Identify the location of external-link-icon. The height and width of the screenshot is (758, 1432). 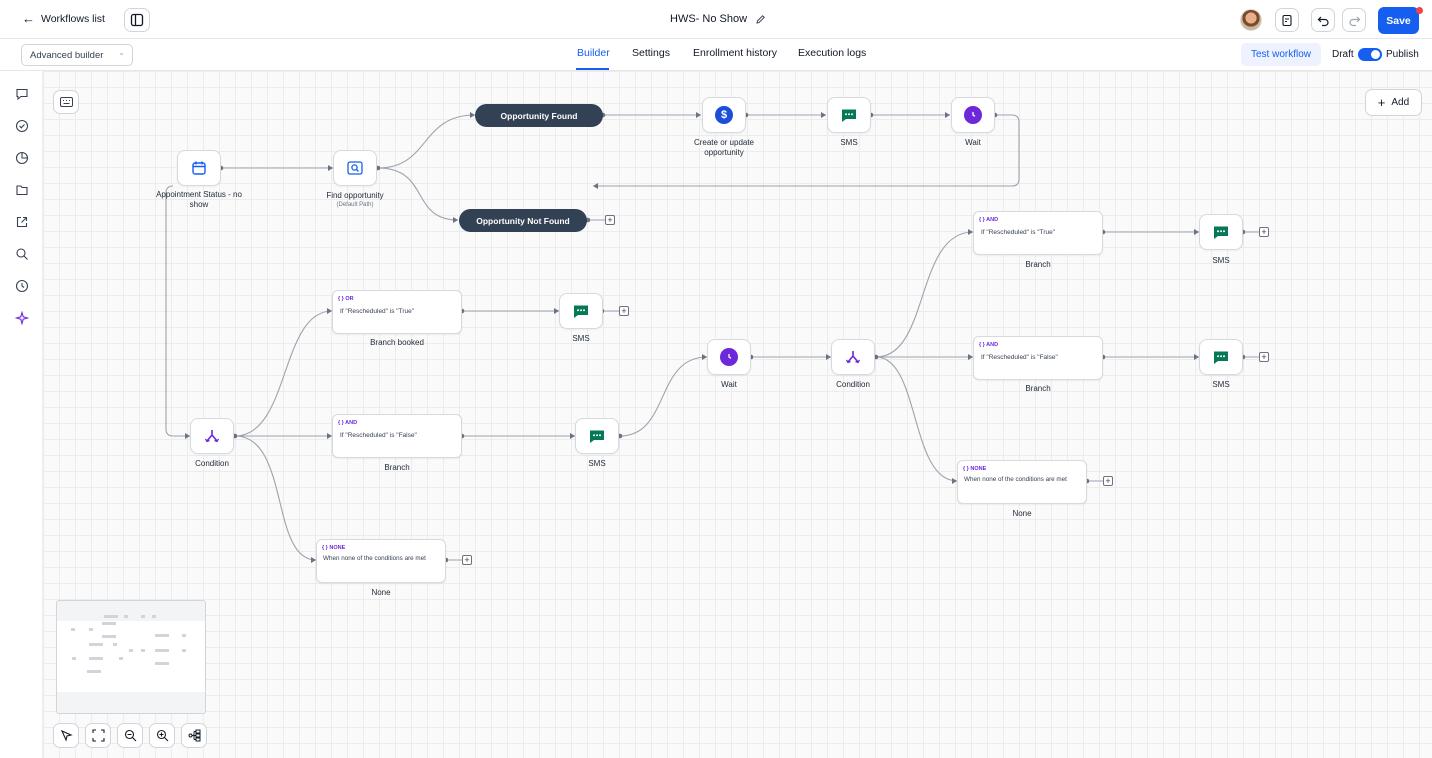
(21, 221).